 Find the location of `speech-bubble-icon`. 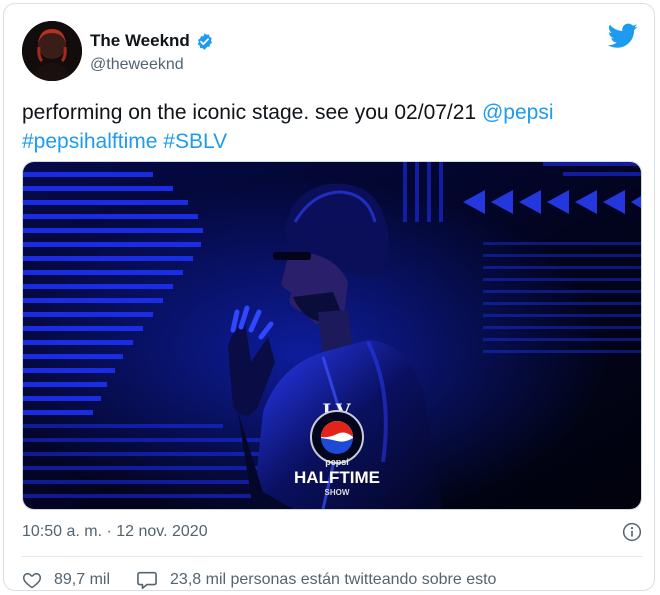

speech-bubble-icon is located at coordinates (147, 580).